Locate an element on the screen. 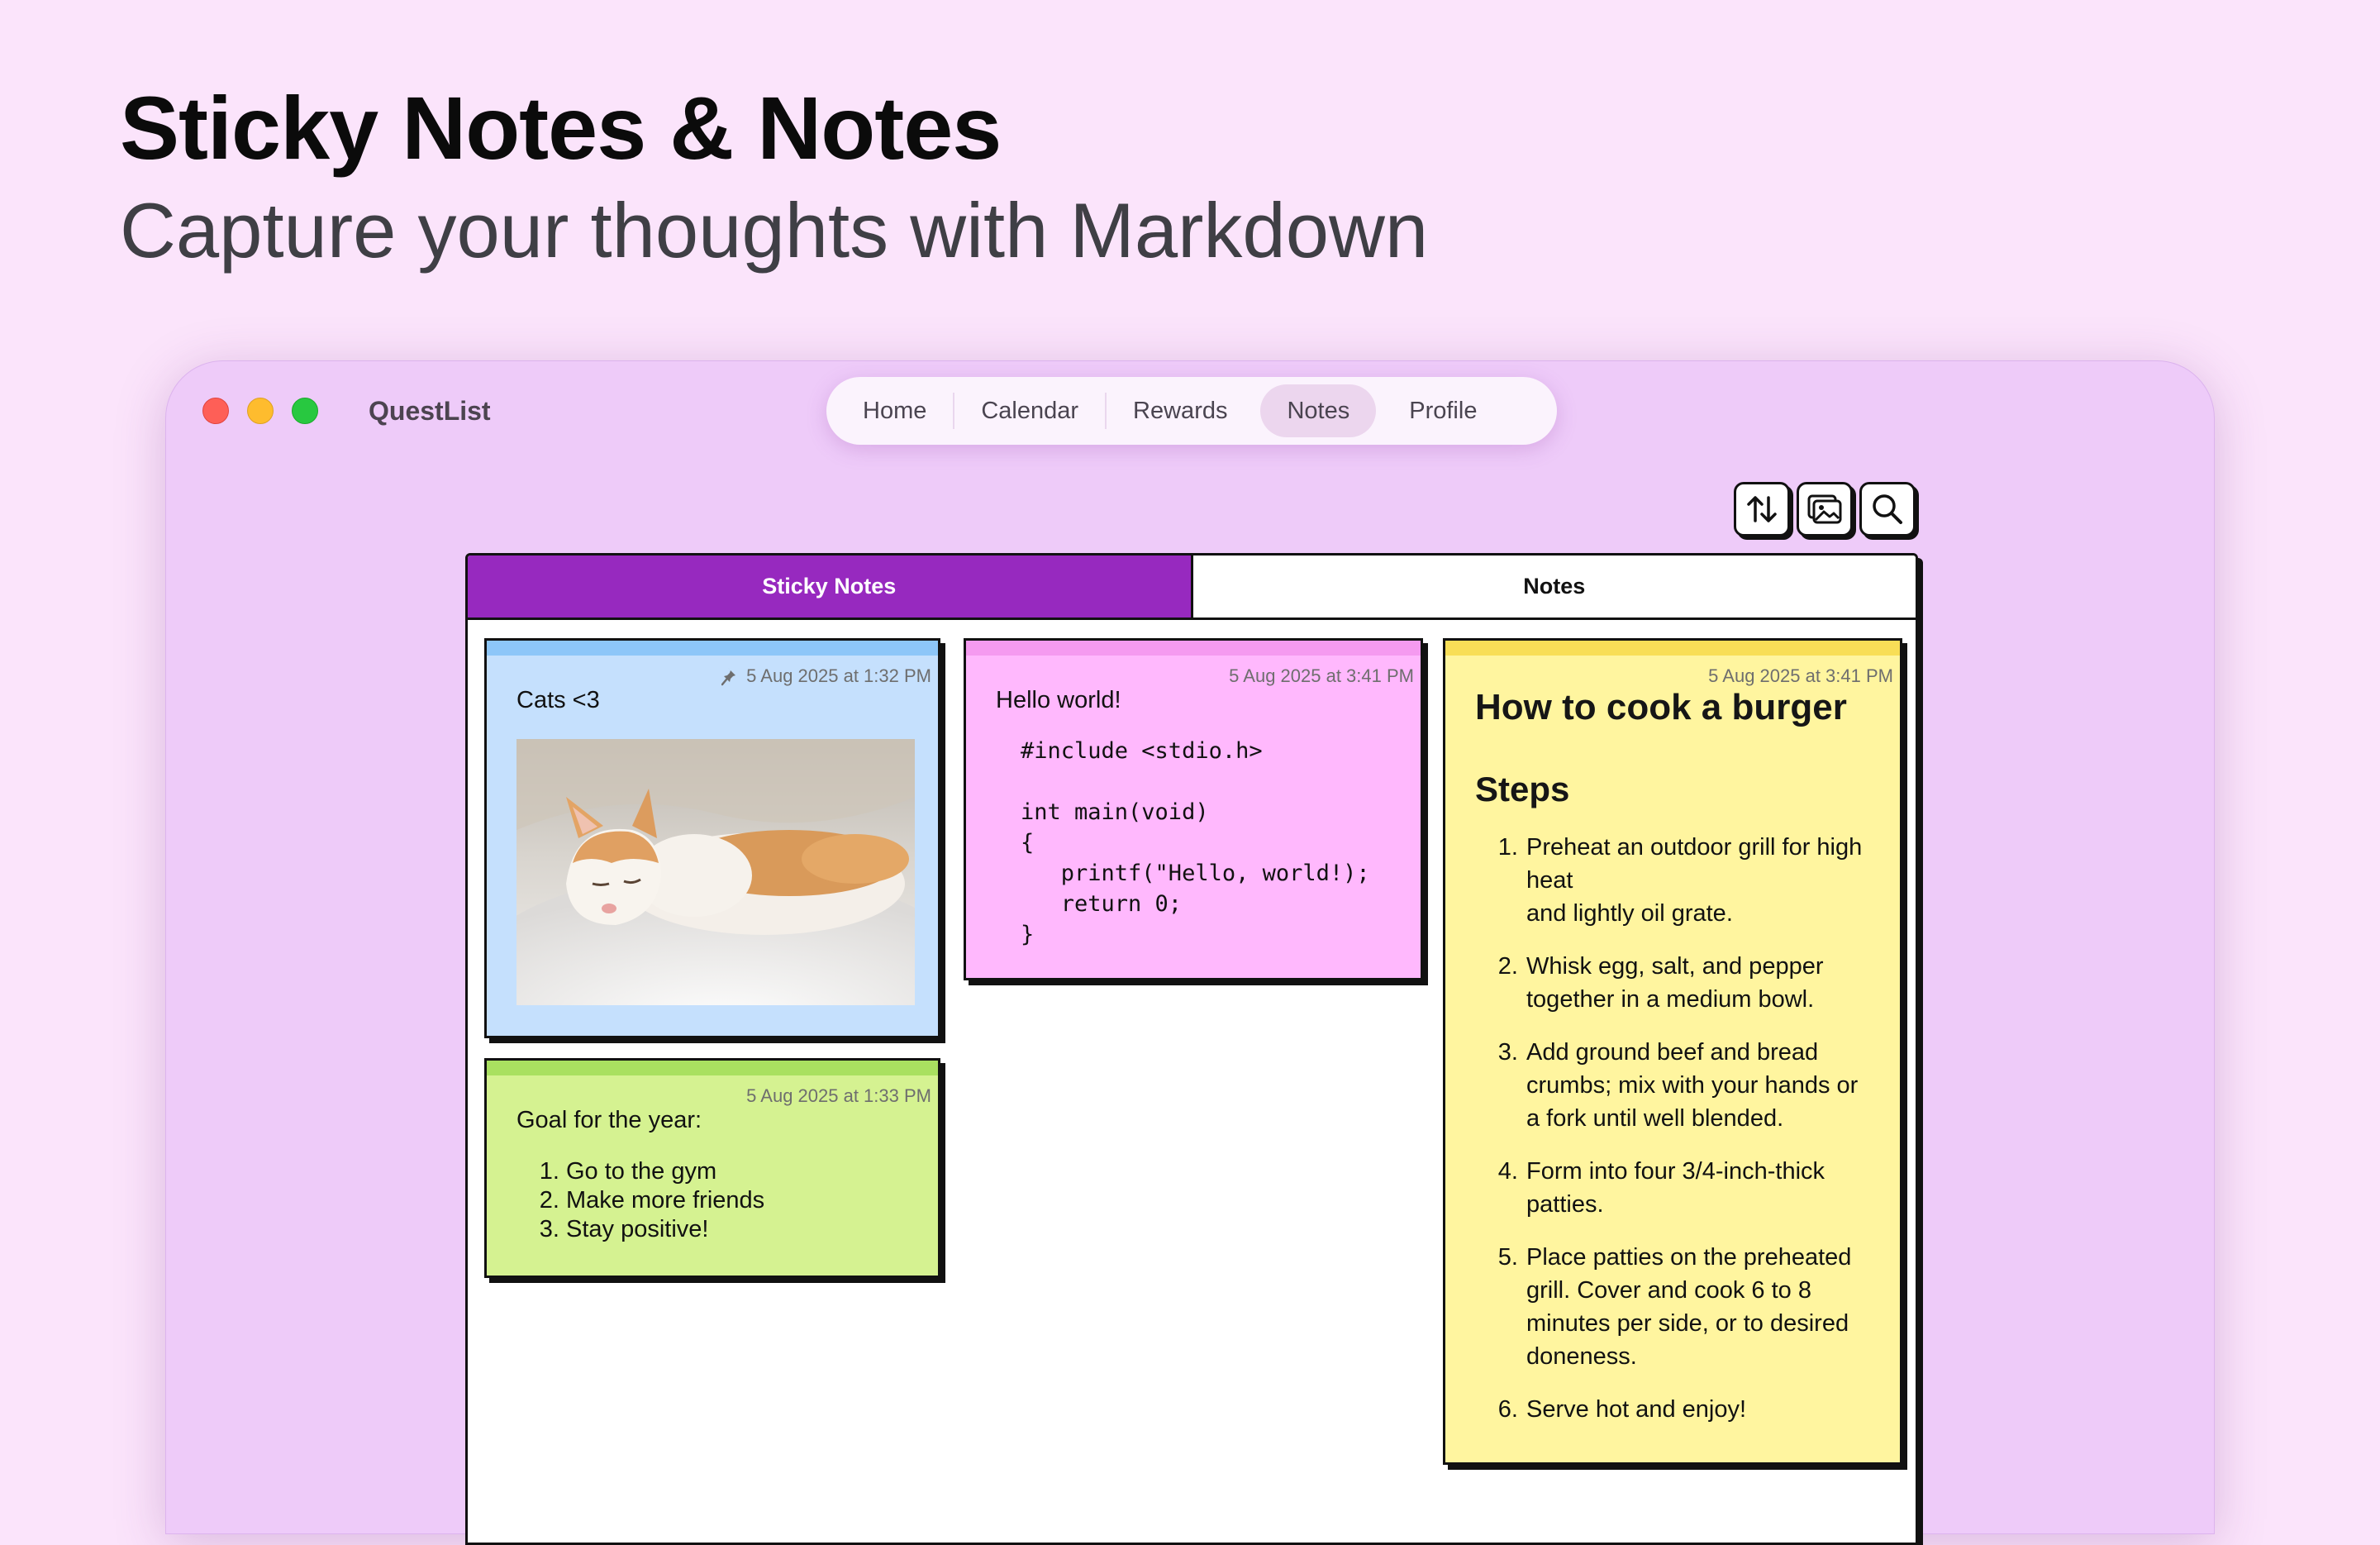 This screenshot has height=1545, width=2380. nav-home: Home is located at coordinates (894, 410).